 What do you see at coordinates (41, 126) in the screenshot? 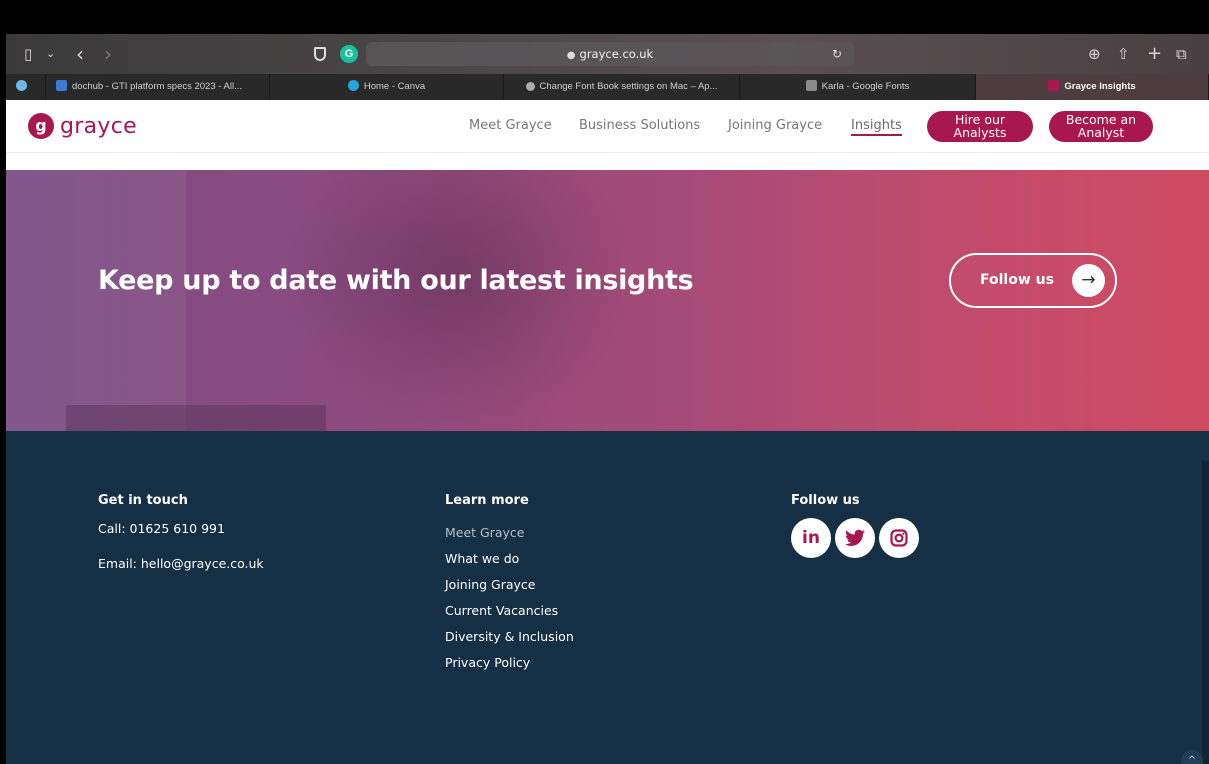
I see `grayce-logo-mark-icon: g` at bounding box center [41, 126].